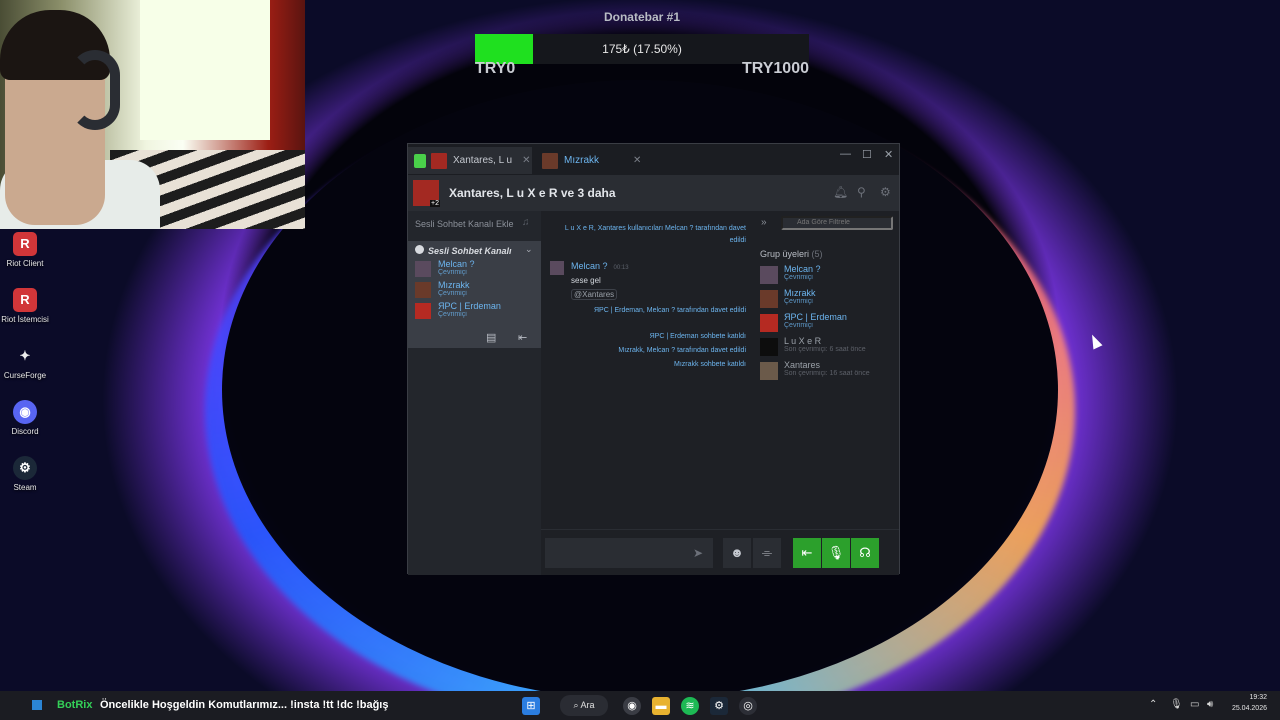  I want to click on send-icon: ➤, so click(698, 553).